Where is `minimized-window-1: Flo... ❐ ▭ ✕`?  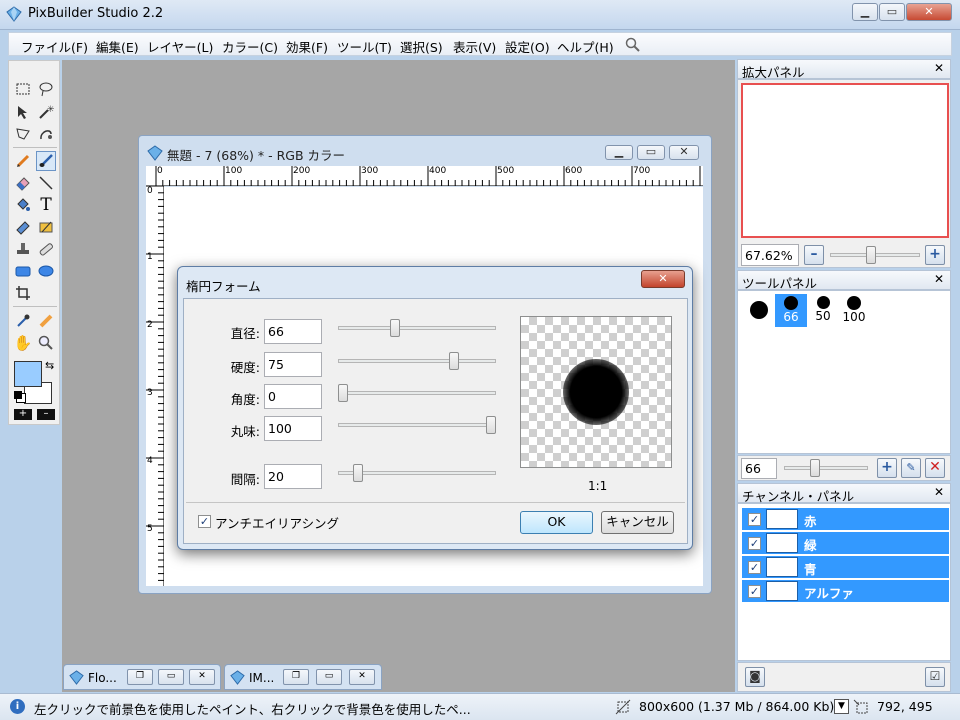 minimized-window-1: Flo... ❐ ▭ ✕ is located at coordinates (142, 677).